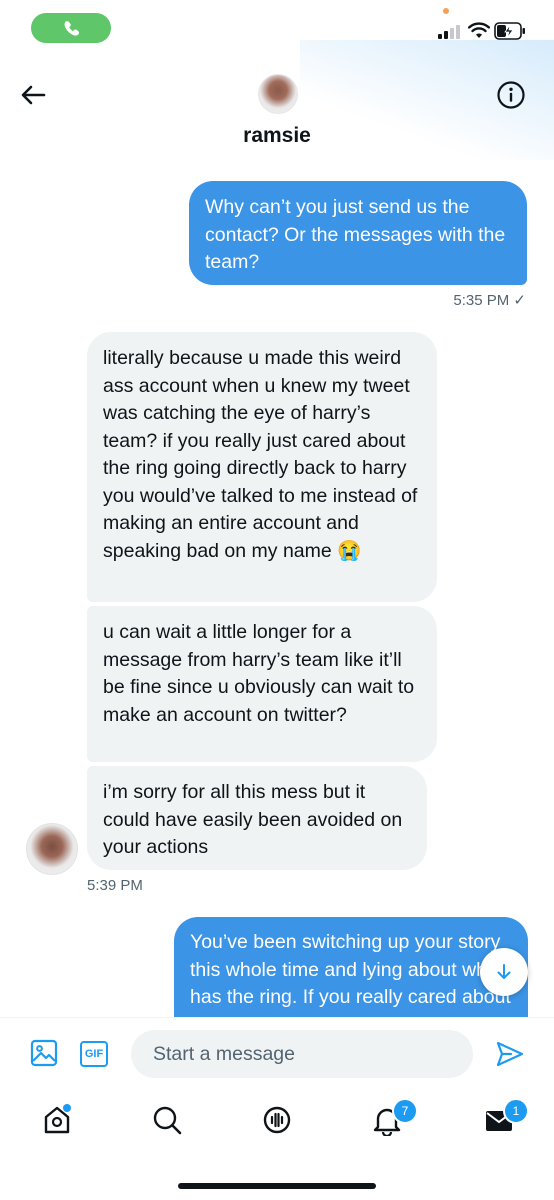  I want to click on sender-avatar, so click(52, 849).